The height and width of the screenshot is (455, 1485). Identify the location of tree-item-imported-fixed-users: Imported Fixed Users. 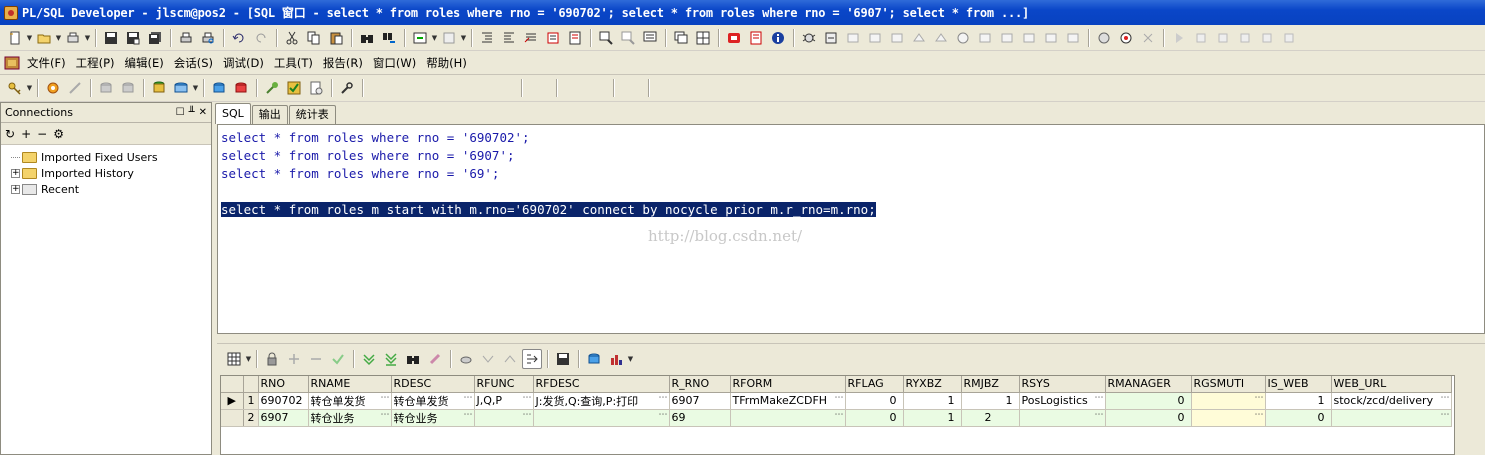
(106, 157).